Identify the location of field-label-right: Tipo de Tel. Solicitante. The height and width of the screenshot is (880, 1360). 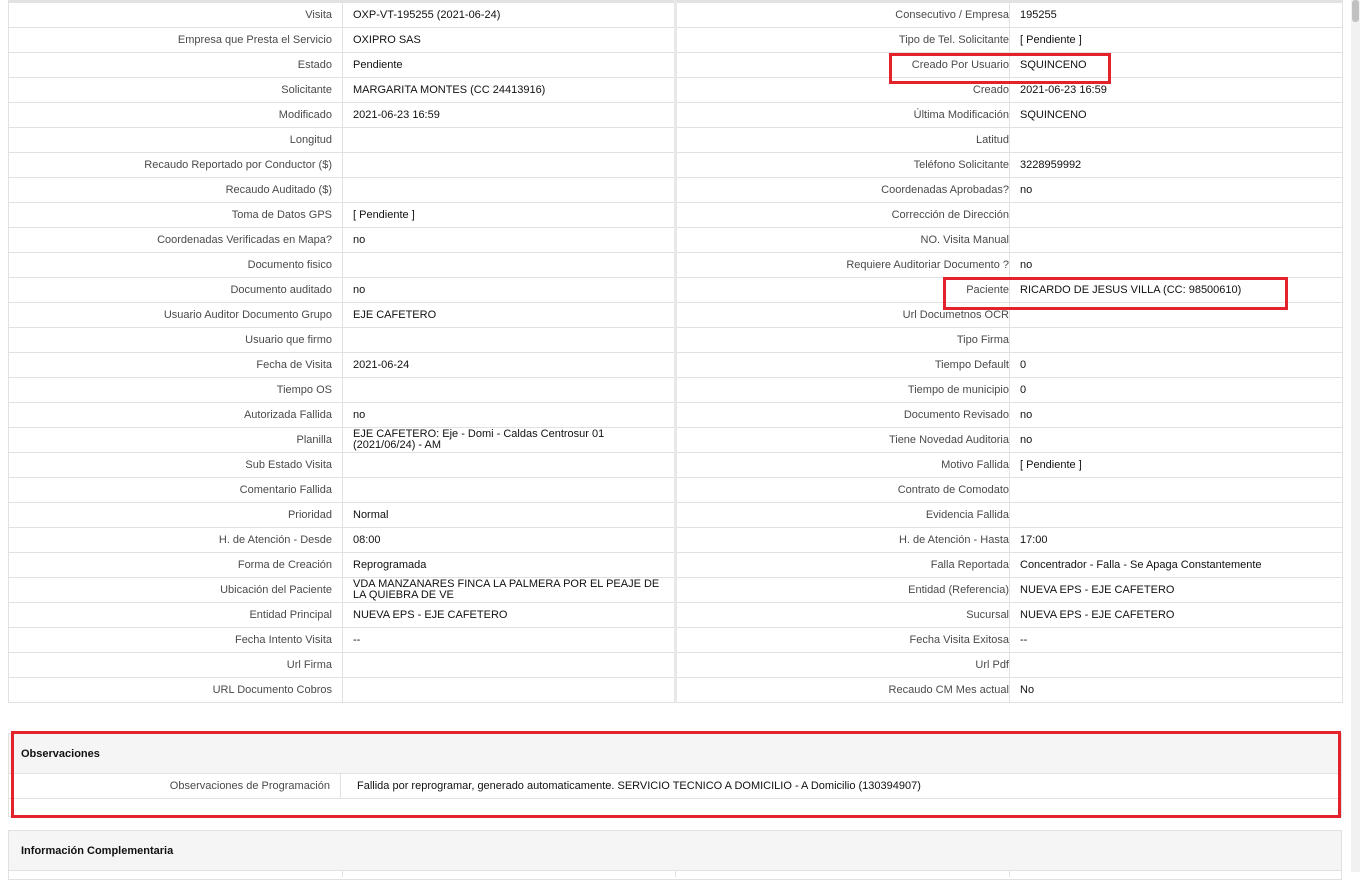
(842, 40).